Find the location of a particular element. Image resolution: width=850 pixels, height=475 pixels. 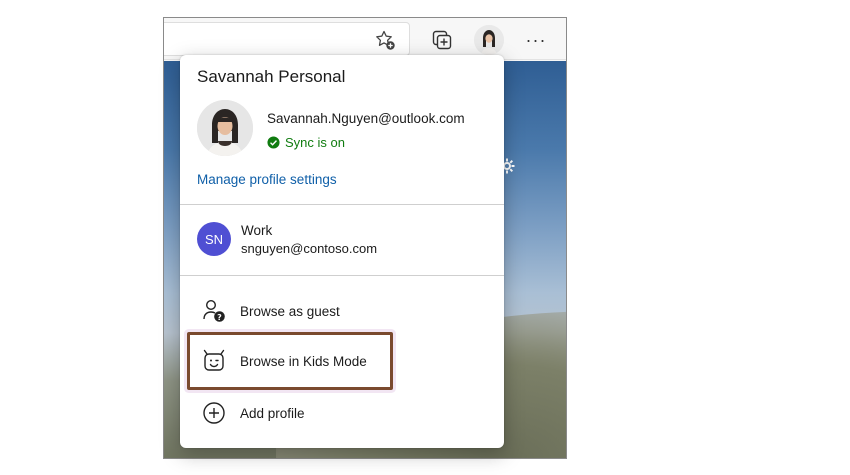

avatar is located at coordinates (489, 40).